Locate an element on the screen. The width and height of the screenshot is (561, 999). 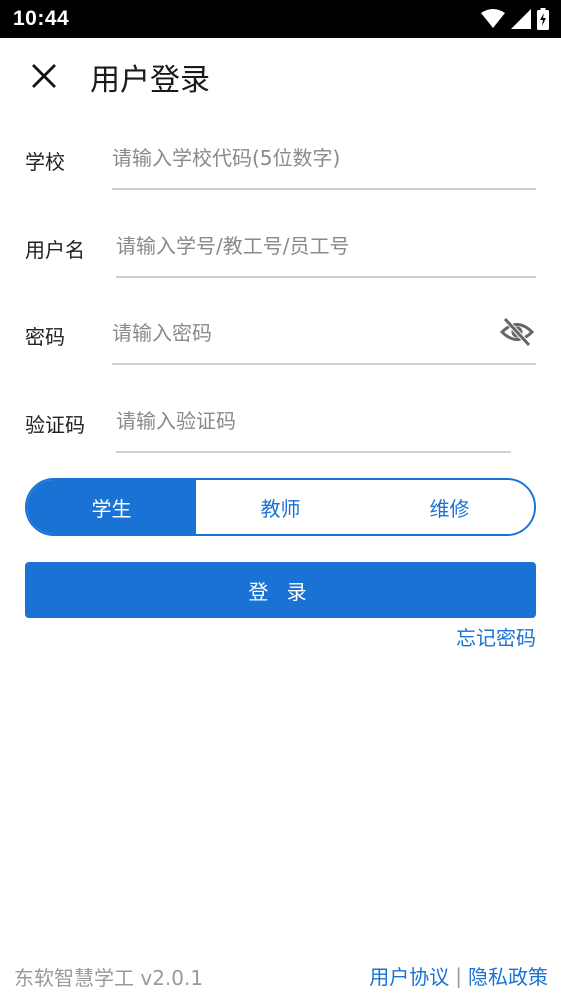
status-icons is located at coordinates (515, 19).